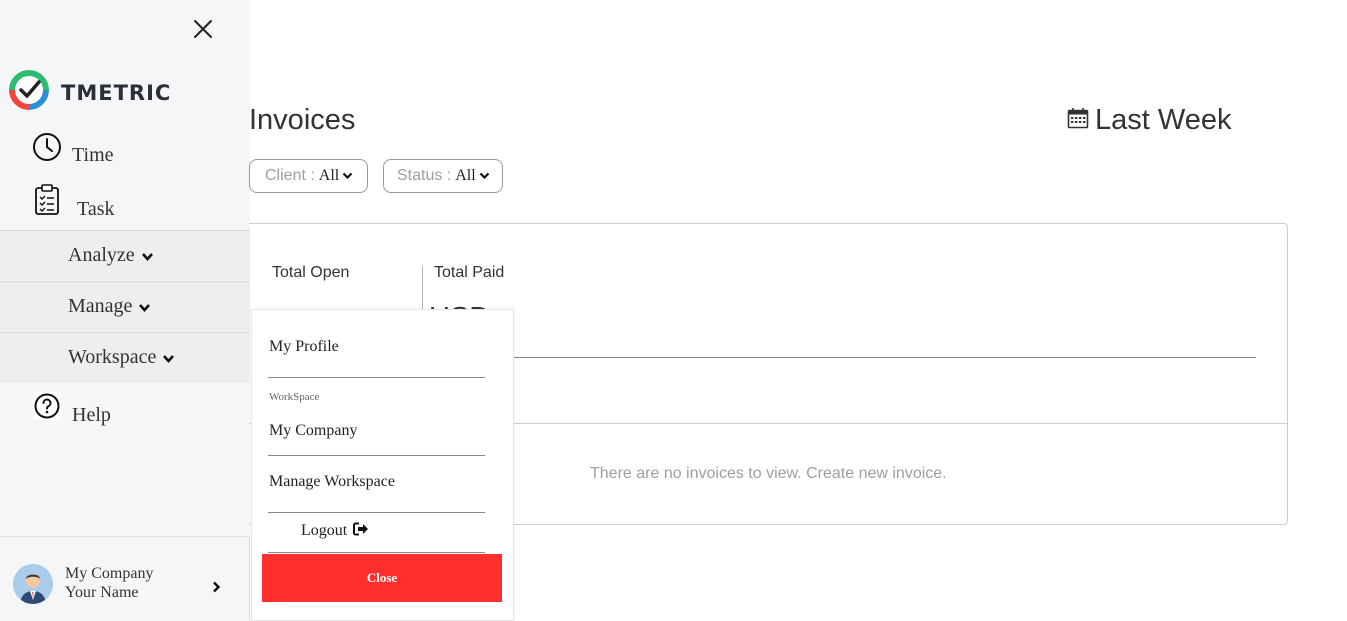  I want to click on sidebar-item-time: Time, so click(125, 153).